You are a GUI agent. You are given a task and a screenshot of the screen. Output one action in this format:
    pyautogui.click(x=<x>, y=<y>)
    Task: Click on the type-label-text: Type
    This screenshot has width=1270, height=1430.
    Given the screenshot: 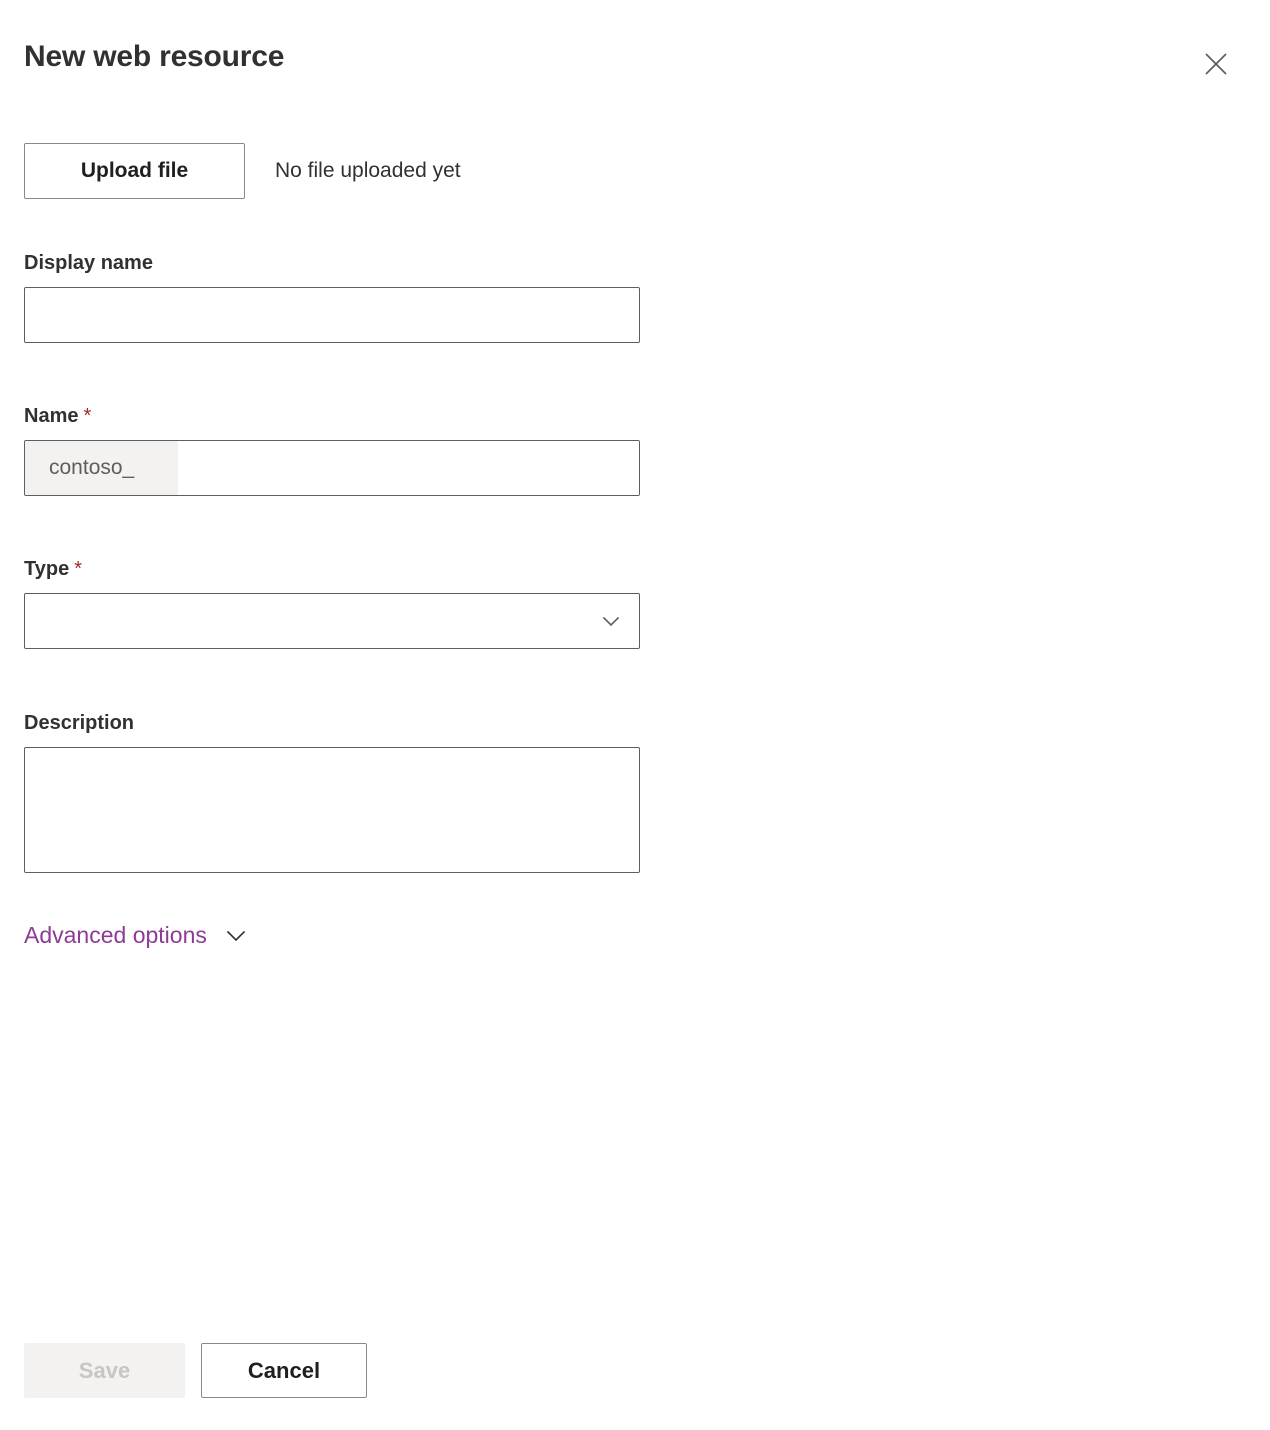 What is the action you would take?
    pyautogui.click(x=47, y=569)
    